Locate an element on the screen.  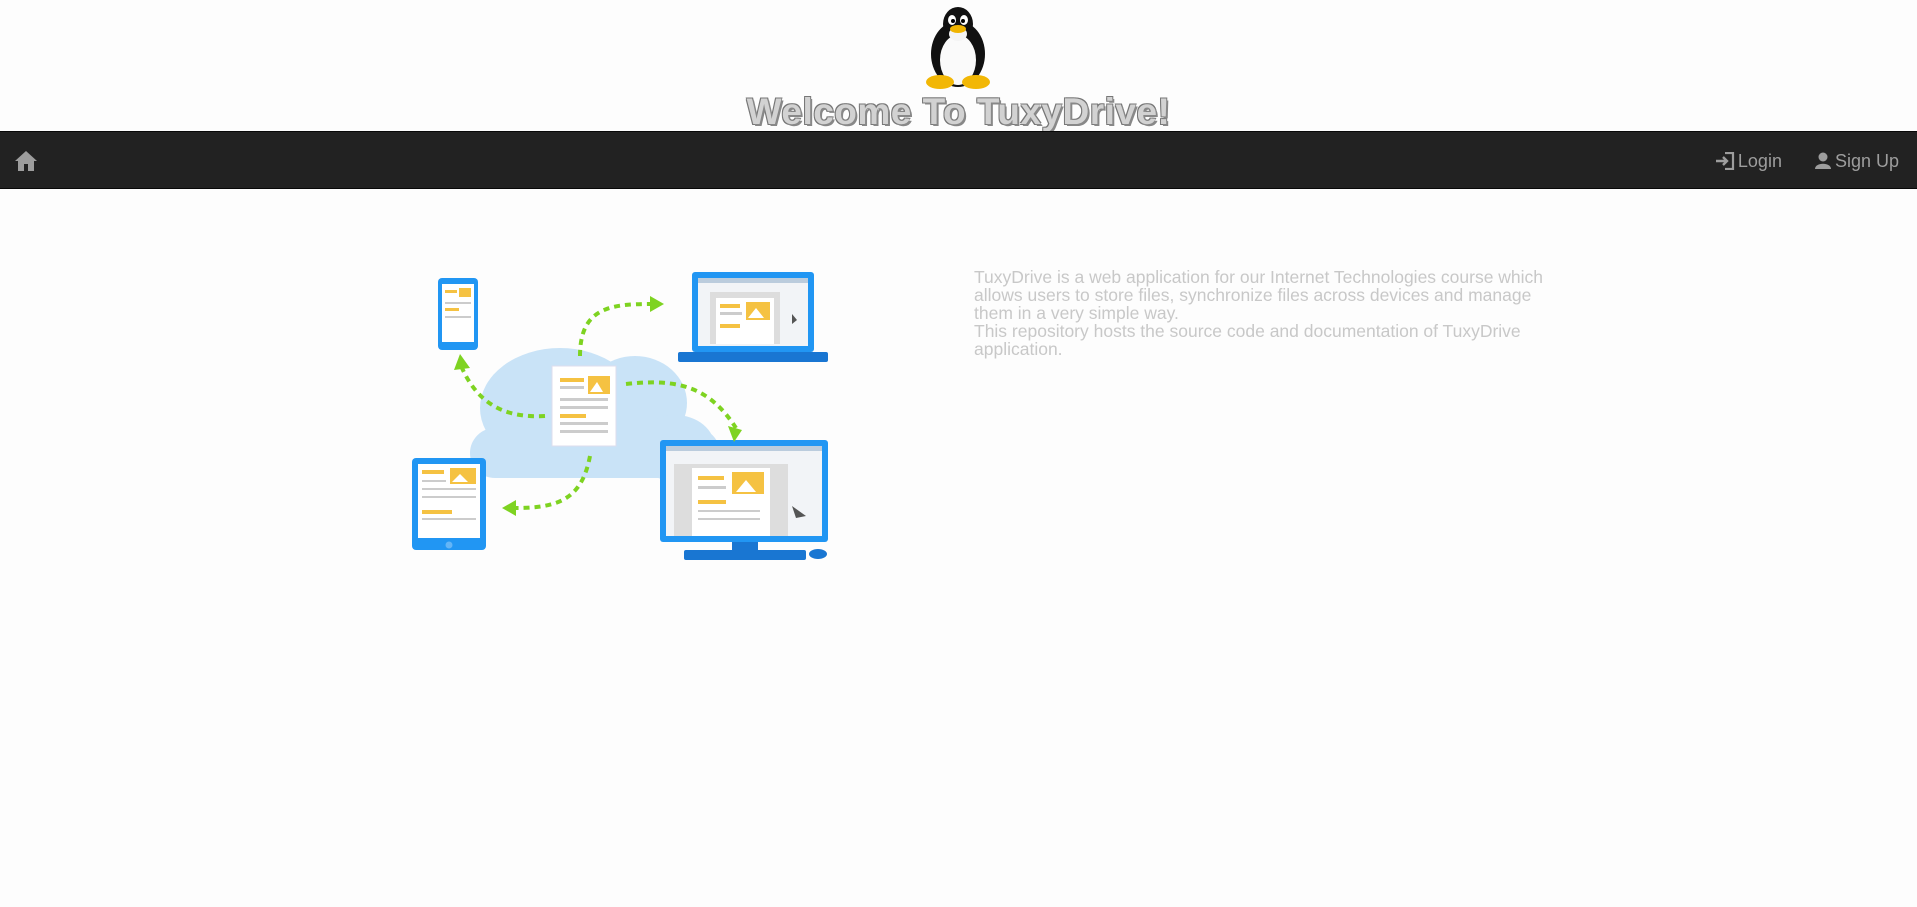
login-link: Login is located at coordinates (1748, 161).